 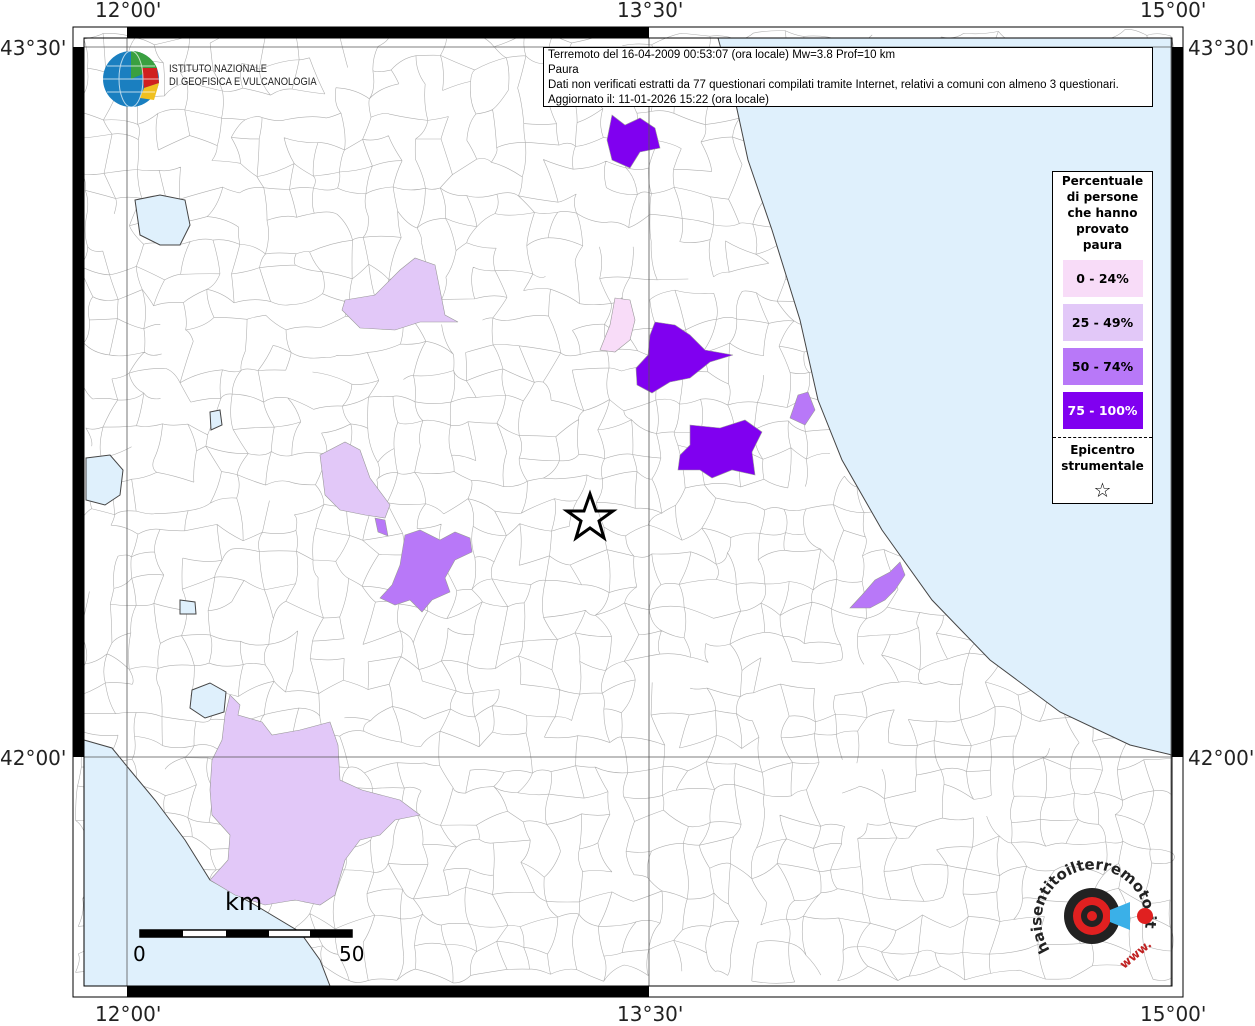 I want to click on legend-title-line: di persone, so click(x=1102, y=197).